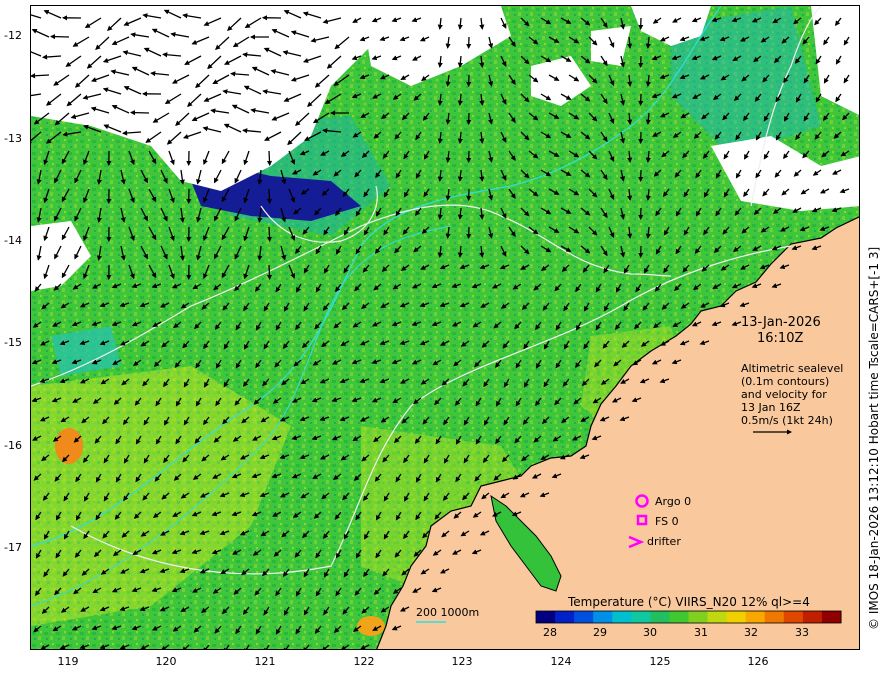  I want to click on desc-line: (0.1m contours), so click(785, 381).